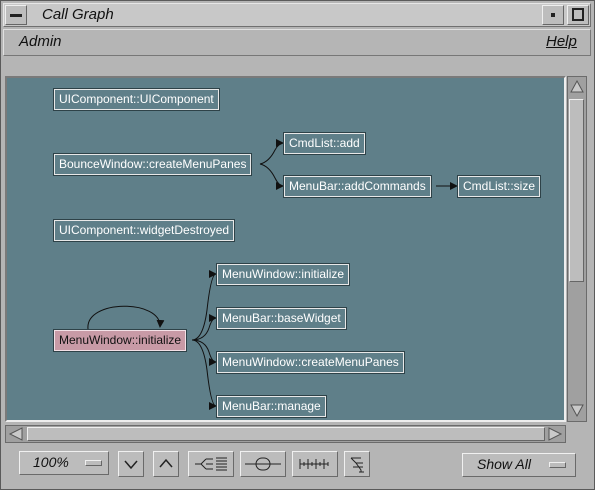  I want to click on graph-node: MenuBar::baseWidget, so click(281, 318).